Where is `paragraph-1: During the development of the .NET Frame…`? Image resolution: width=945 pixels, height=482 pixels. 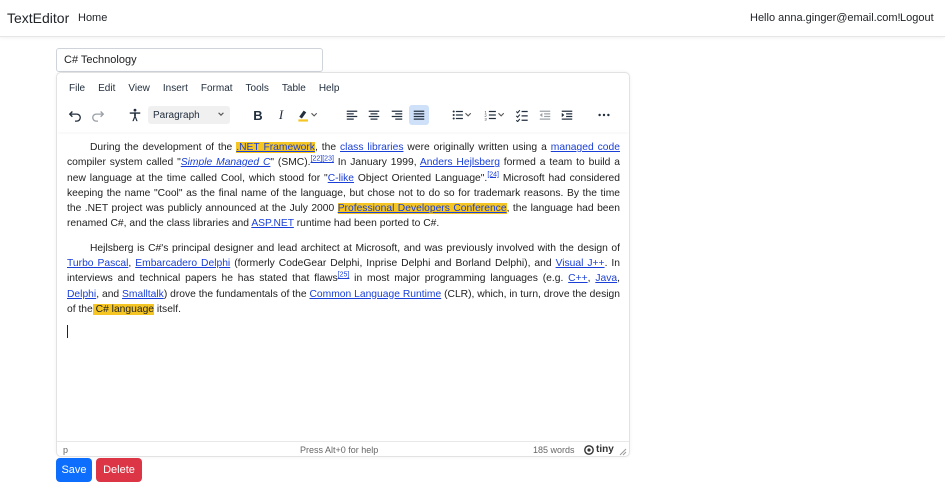 paragraph-1: During the development of the .NET Frame… is located at coordinates (343, 186).